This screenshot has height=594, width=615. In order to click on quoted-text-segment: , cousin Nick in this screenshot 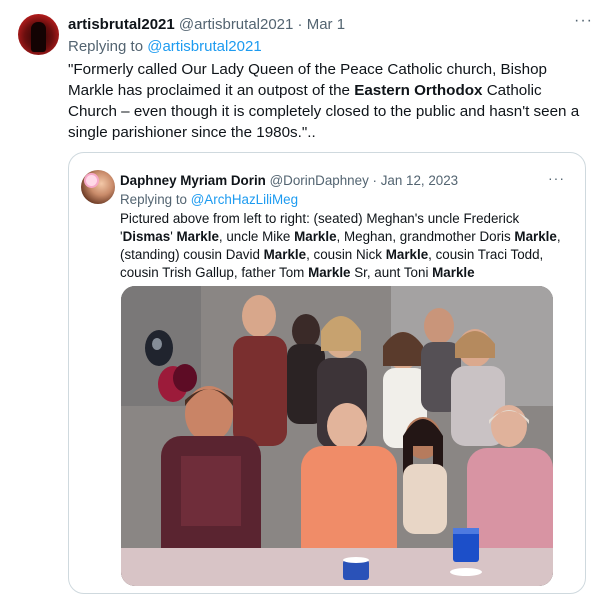, I will do `click(346, 254)`.